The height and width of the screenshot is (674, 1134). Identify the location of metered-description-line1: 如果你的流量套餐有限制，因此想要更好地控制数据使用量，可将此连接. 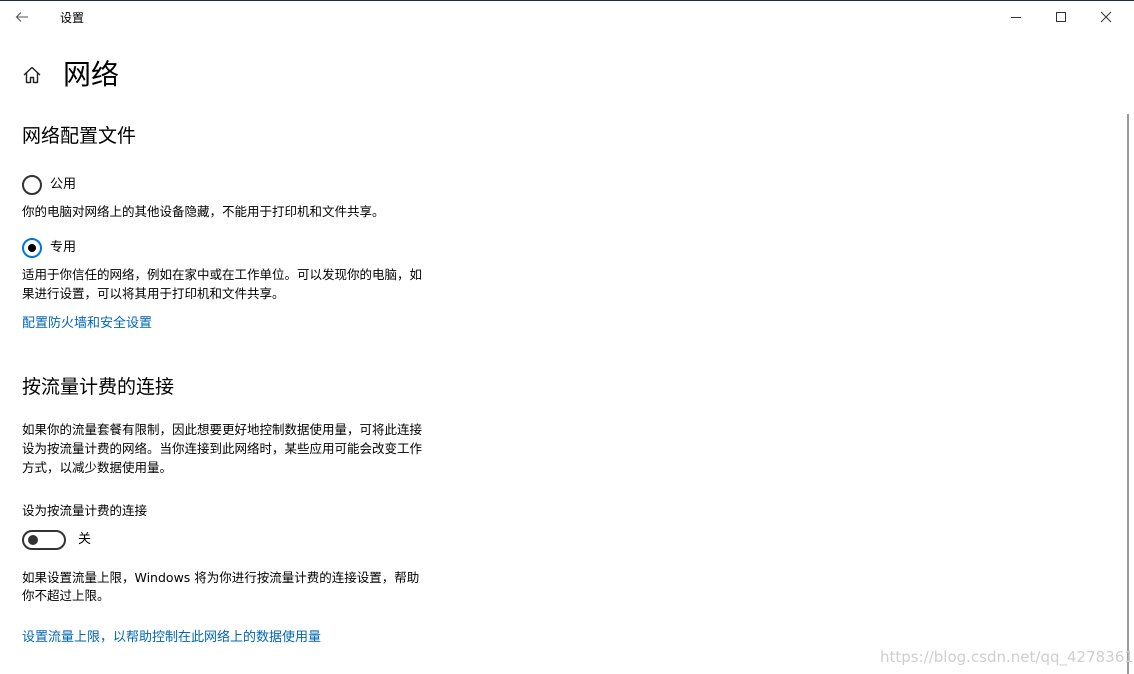
(222, 429).